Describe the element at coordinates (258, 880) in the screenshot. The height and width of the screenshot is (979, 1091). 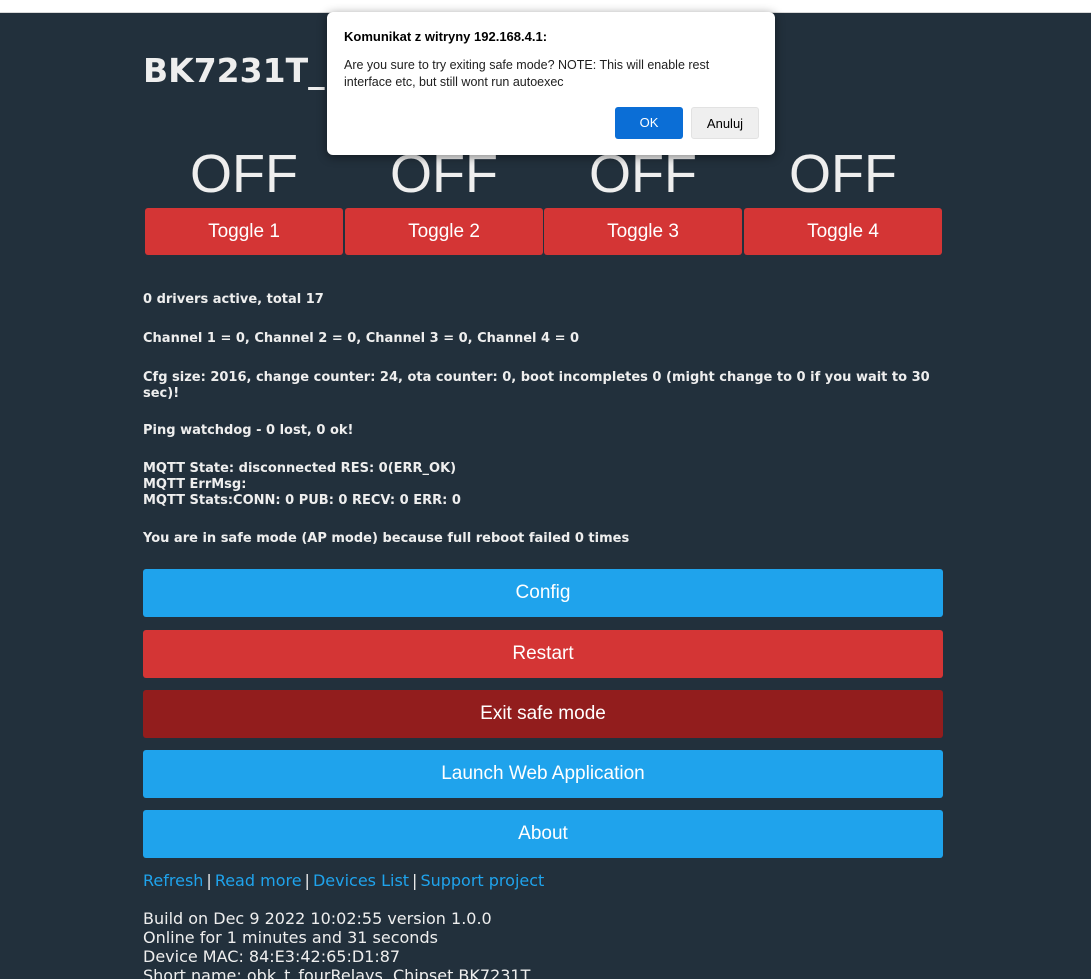
I see `read-more-link: Read more` at that location.